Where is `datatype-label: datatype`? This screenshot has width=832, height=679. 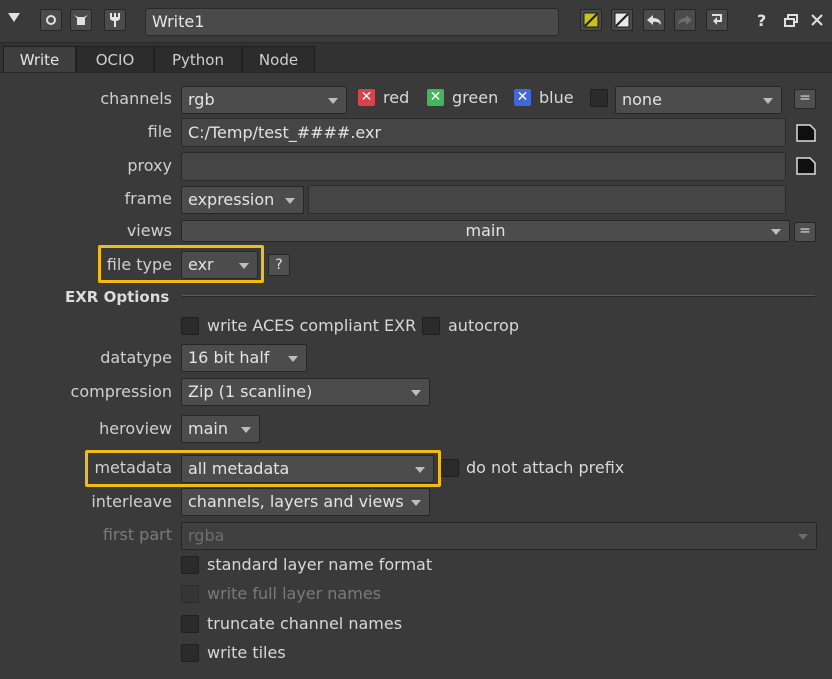
datatype-label: datatype is located at coordinates (136, 357).